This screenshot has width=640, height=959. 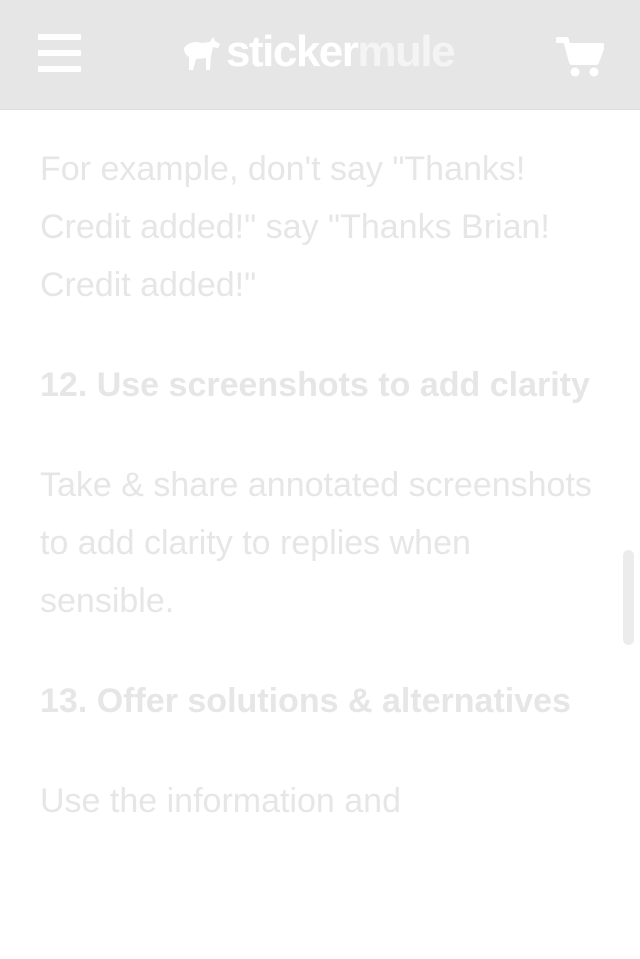 What do you see at coordinates (202, 53) in the screenshot?
I see `mule-horse-icon` at bounding box center [202, 53].